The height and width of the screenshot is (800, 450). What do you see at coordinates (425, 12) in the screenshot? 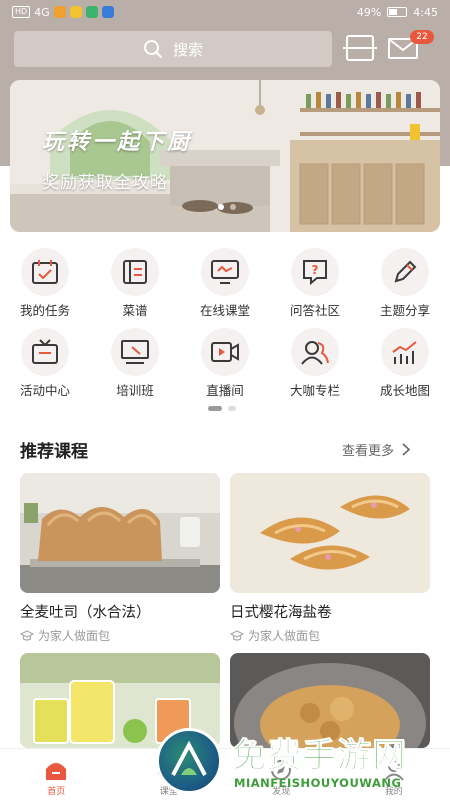
I see `clock: 4:45` at bounding box center [425, 12].